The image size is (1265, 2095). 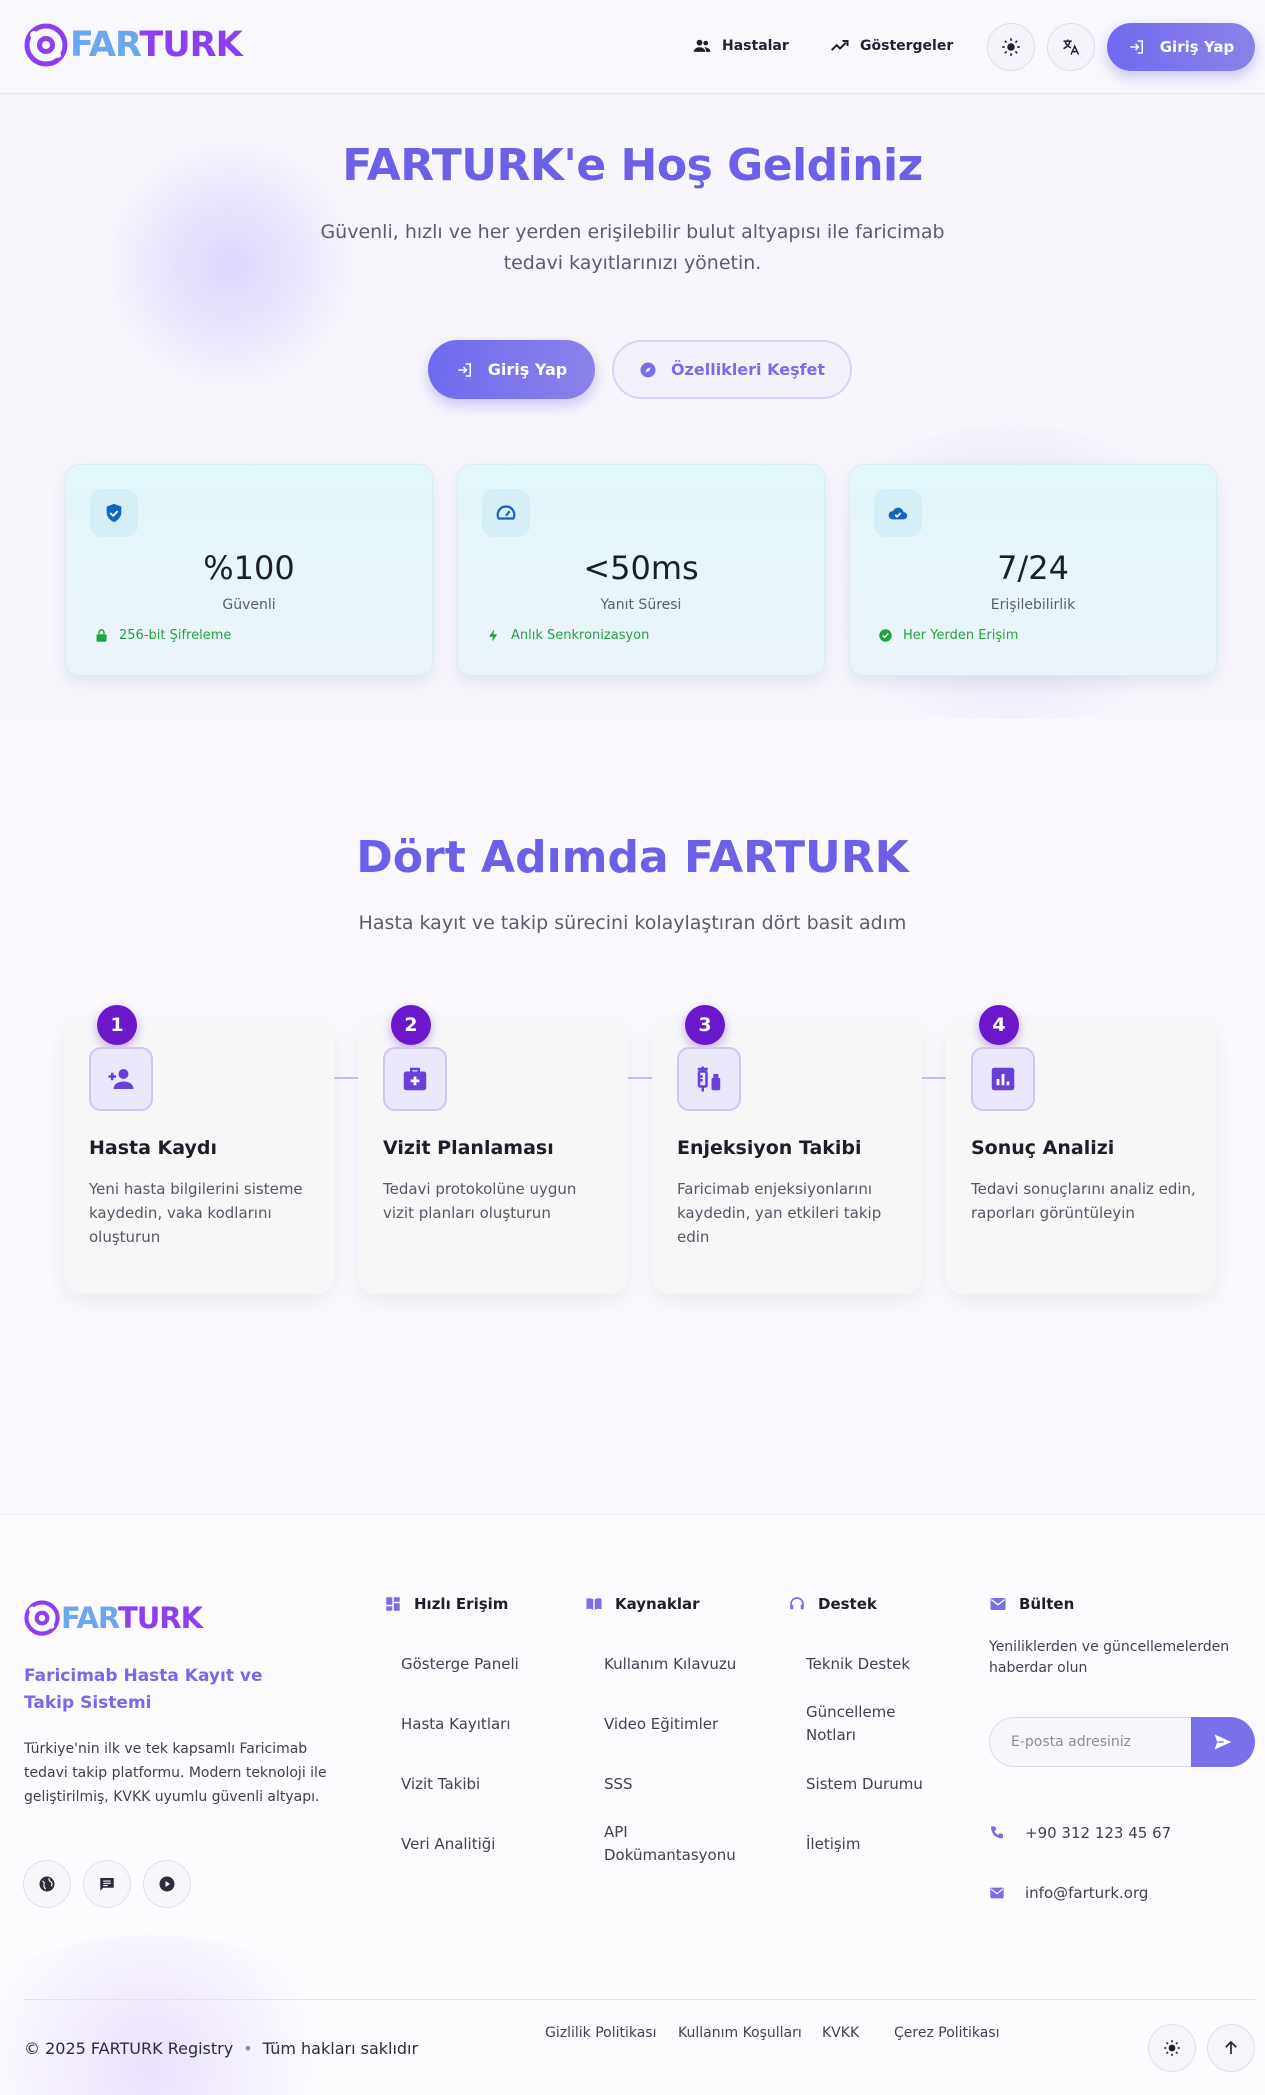 What do you see at coordinates (755, 46) in the screenshot?
I see `nav-hastalar-label: Hastalar` at bounding box center [755, 46].